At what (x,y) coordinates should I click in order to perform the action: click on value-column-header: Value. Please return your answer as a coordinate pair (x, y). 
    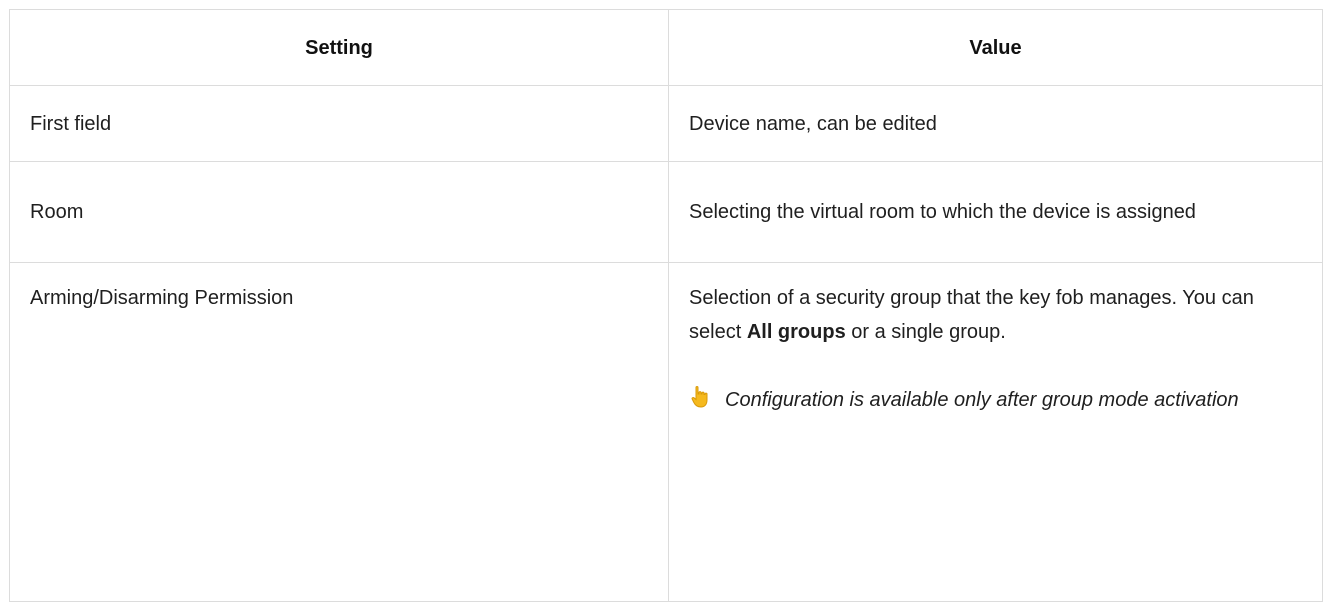
    Looking at the image, I should click on (995, 47).